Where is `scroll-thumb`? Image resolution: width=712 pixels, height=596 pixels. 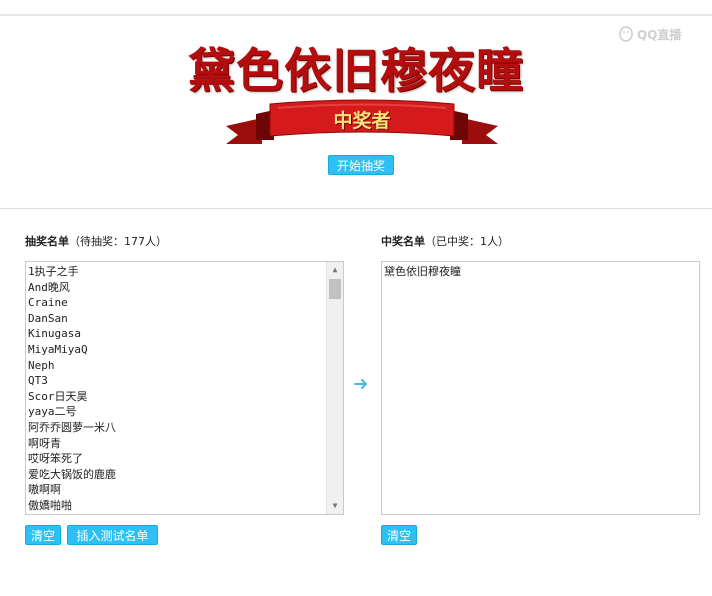
scroll-thumb is located at coordinates (335, 289).